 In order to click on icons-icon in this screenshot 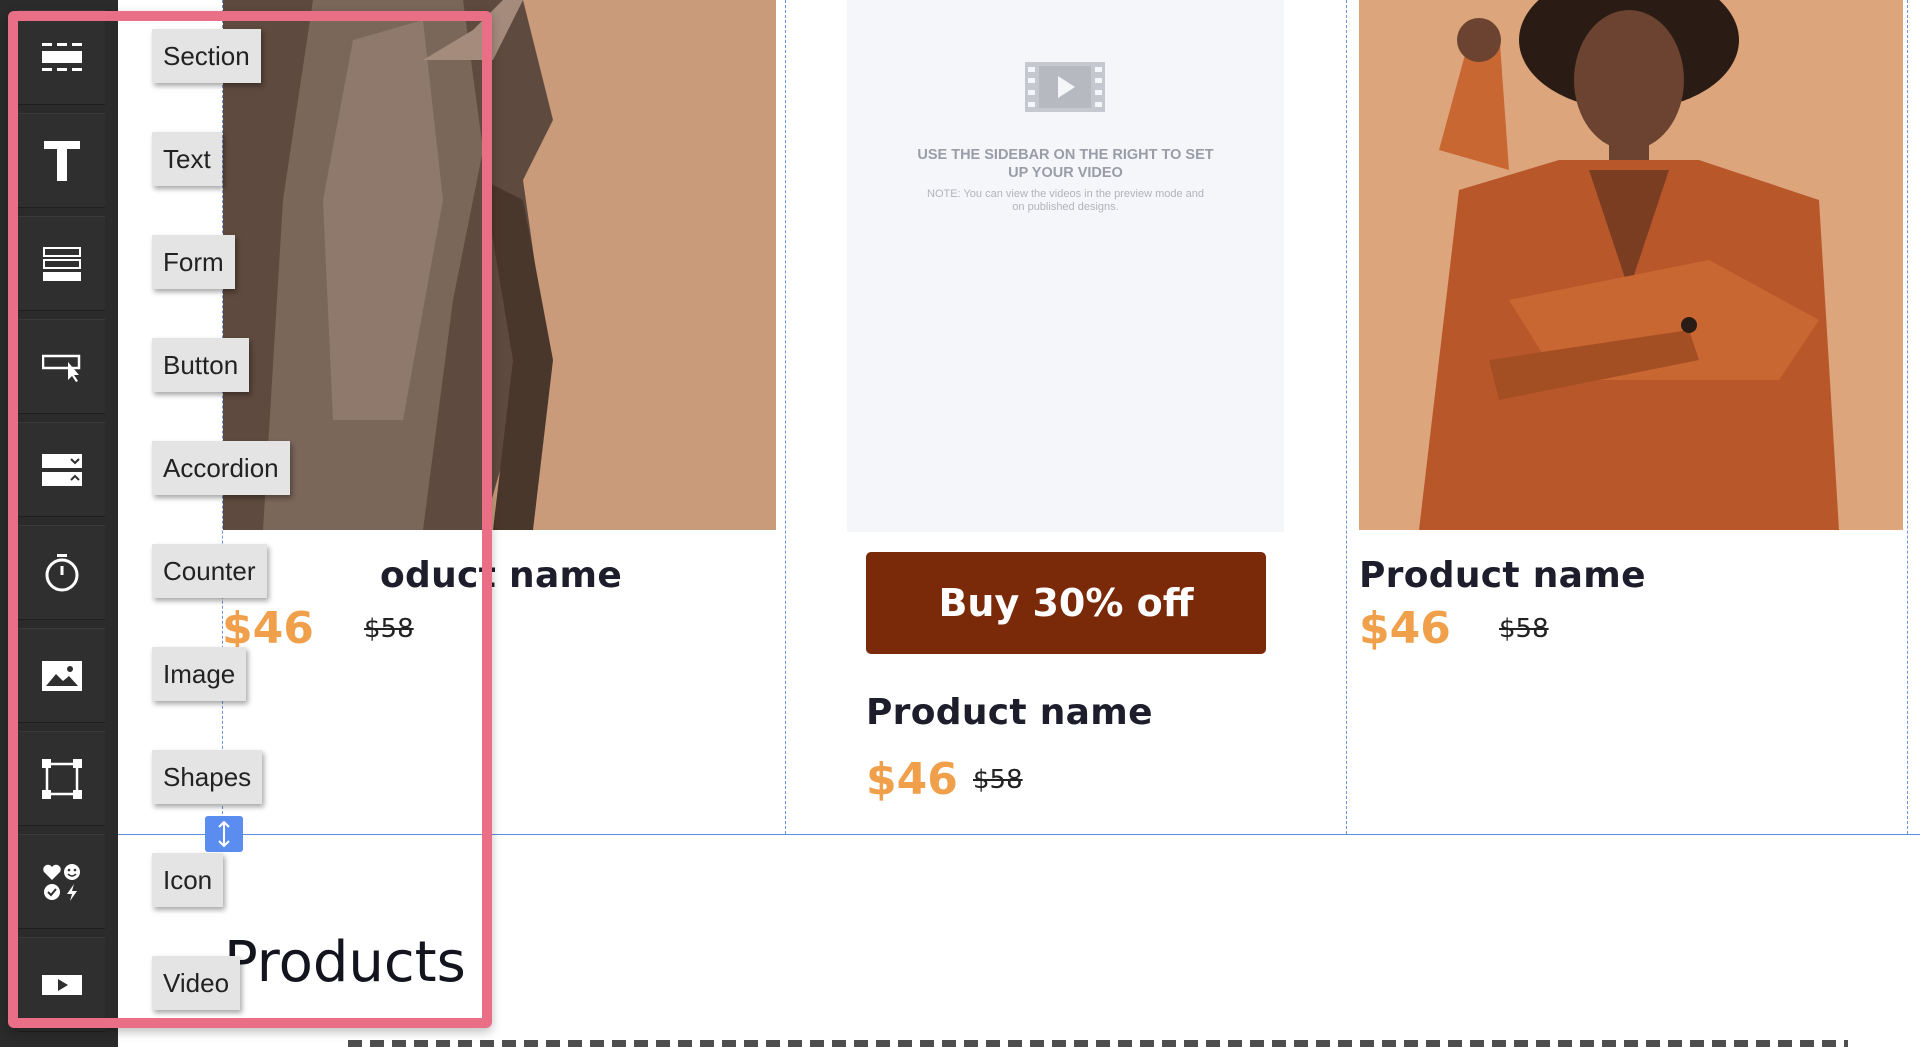, I will do `click(61, 882)`.